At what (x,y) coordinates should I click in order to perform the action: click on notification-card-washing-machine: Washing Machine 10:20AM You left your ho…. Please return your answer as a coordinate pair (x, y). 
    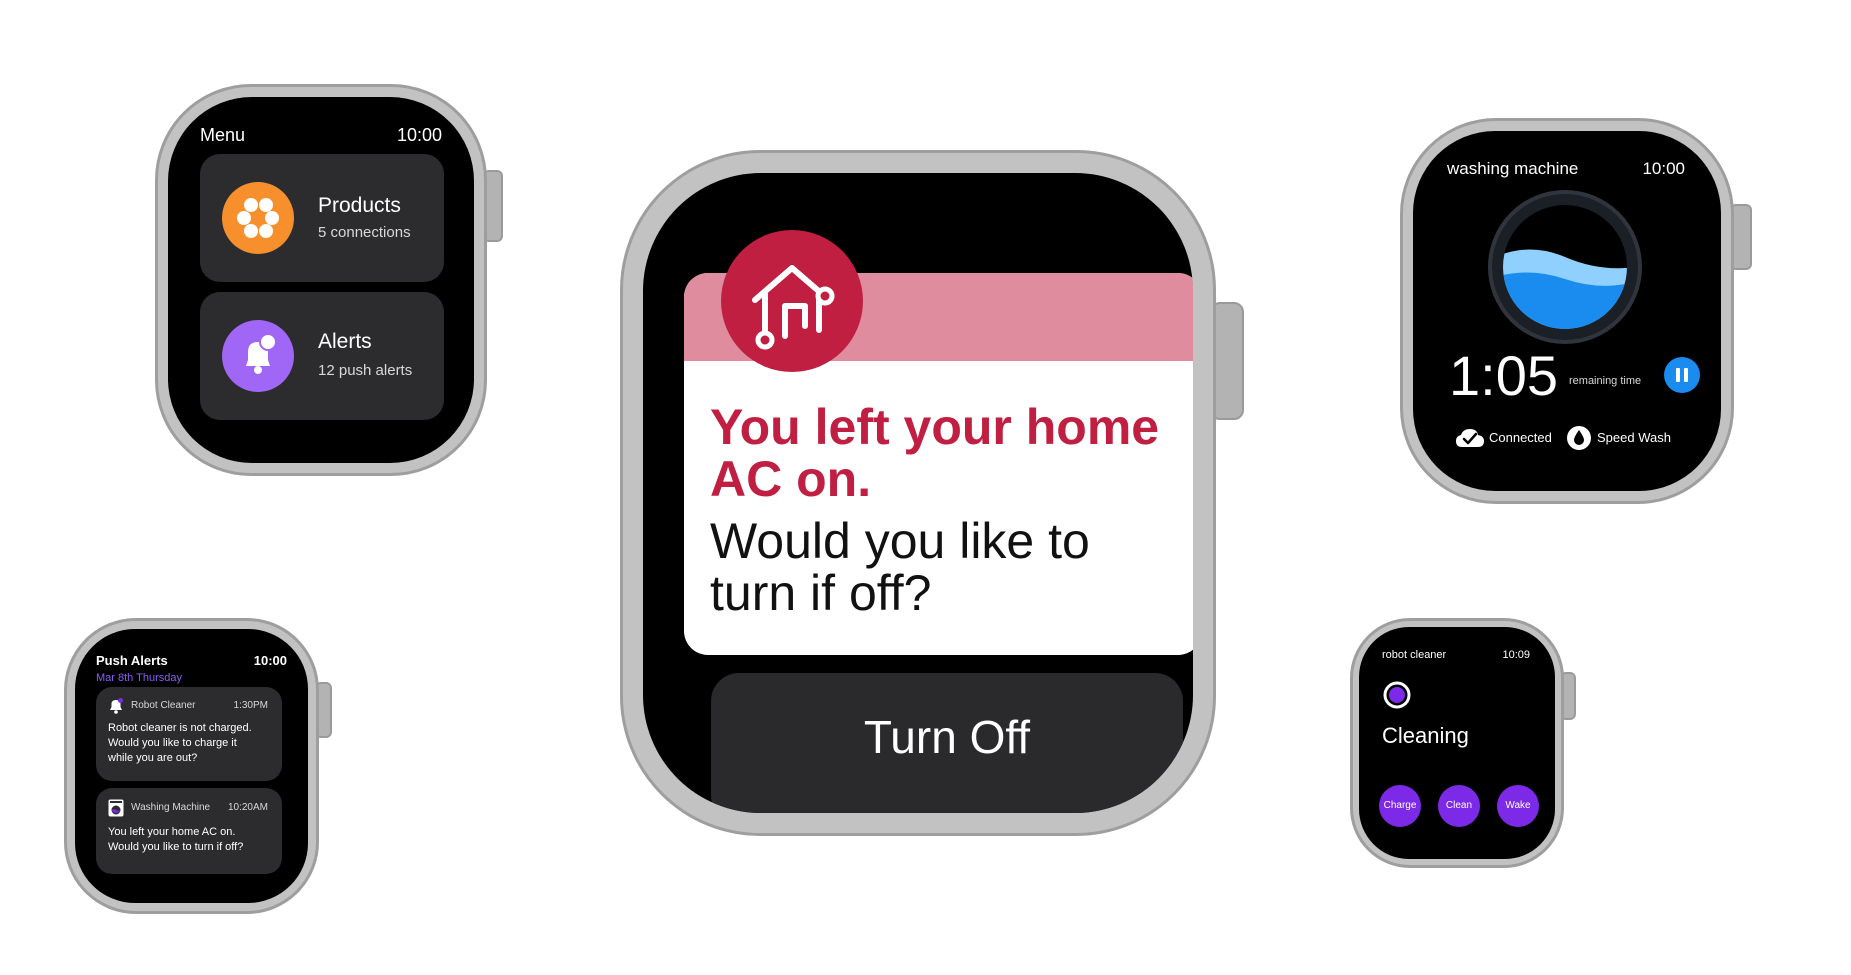
    Looking at the image, I should click on (189, 831).